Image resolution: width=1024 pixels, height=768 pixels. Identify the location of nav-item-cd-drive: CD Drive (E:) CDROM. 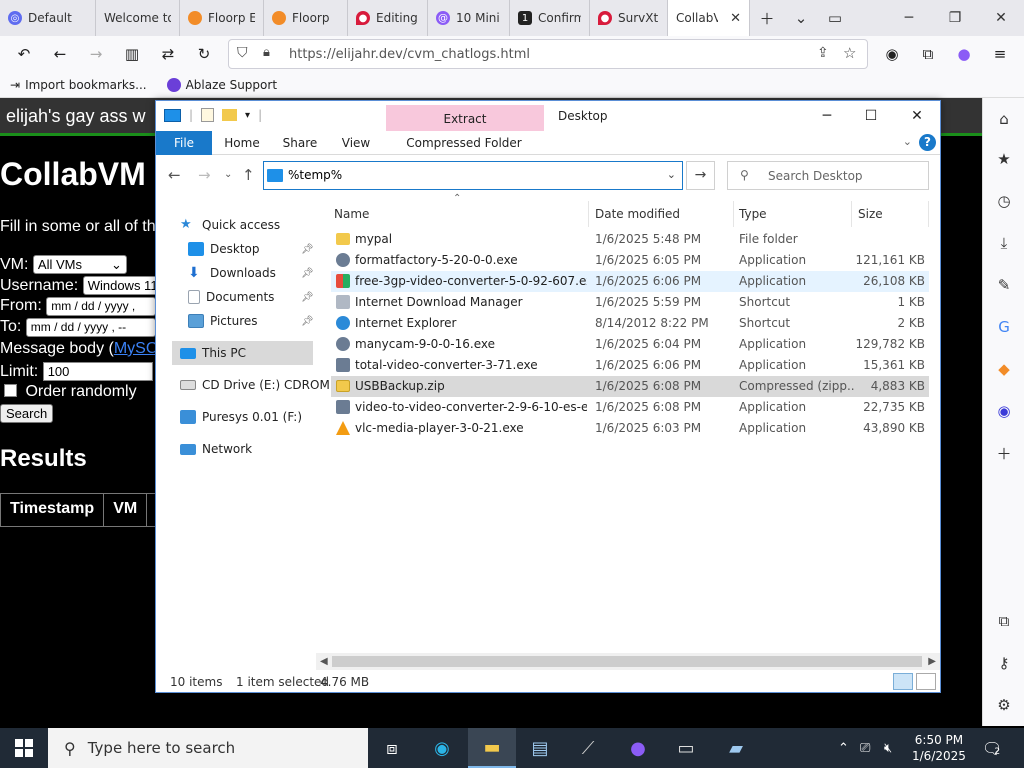
(260, 385).